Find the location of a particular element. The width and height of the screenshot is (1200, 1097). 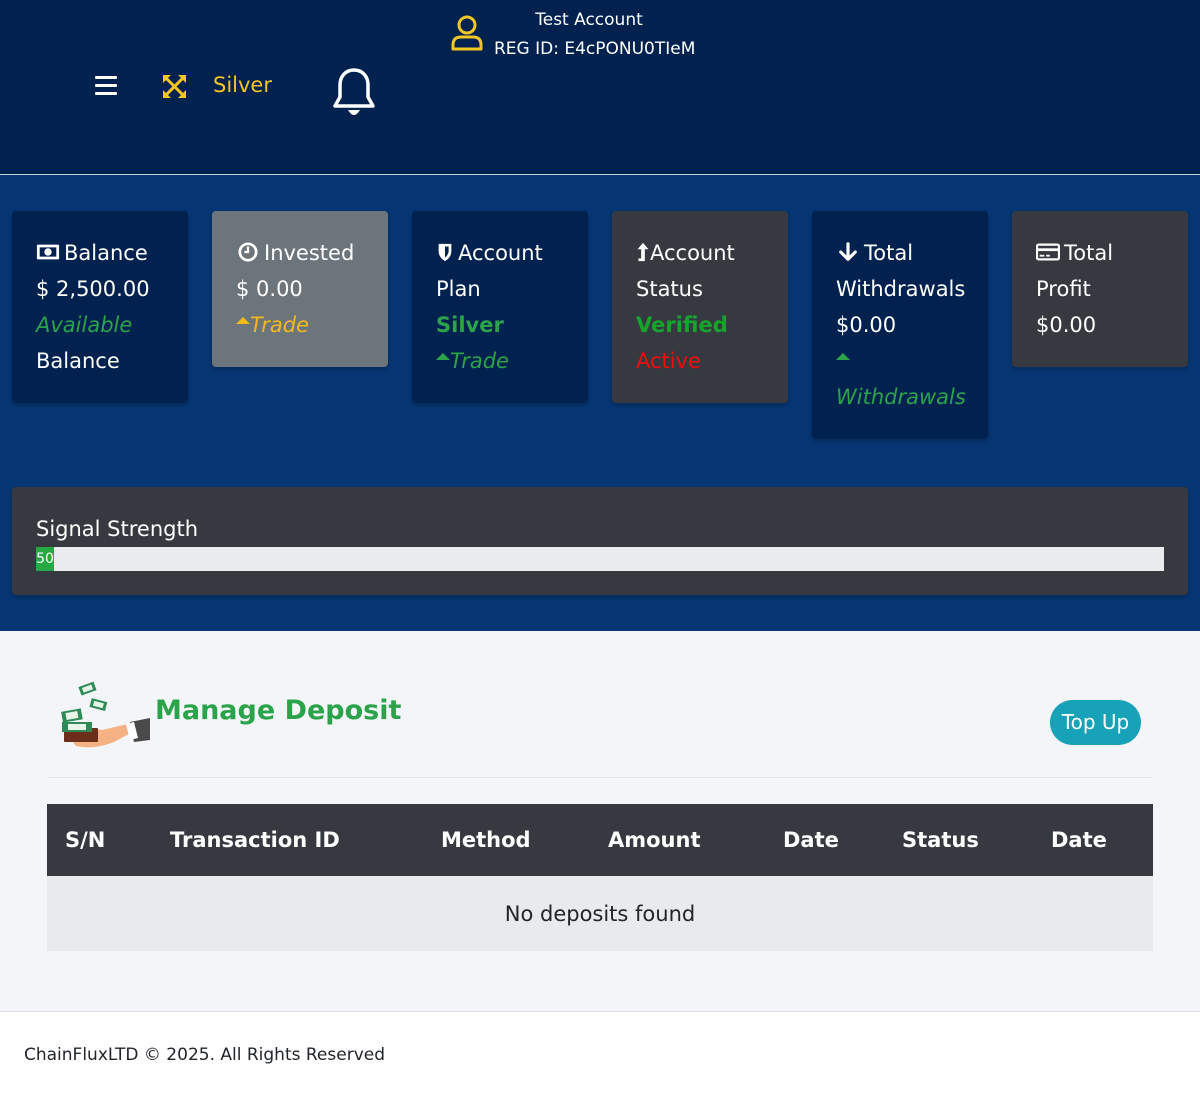

deposit-title: Manage Deposit is located at coordinates (278, 710).